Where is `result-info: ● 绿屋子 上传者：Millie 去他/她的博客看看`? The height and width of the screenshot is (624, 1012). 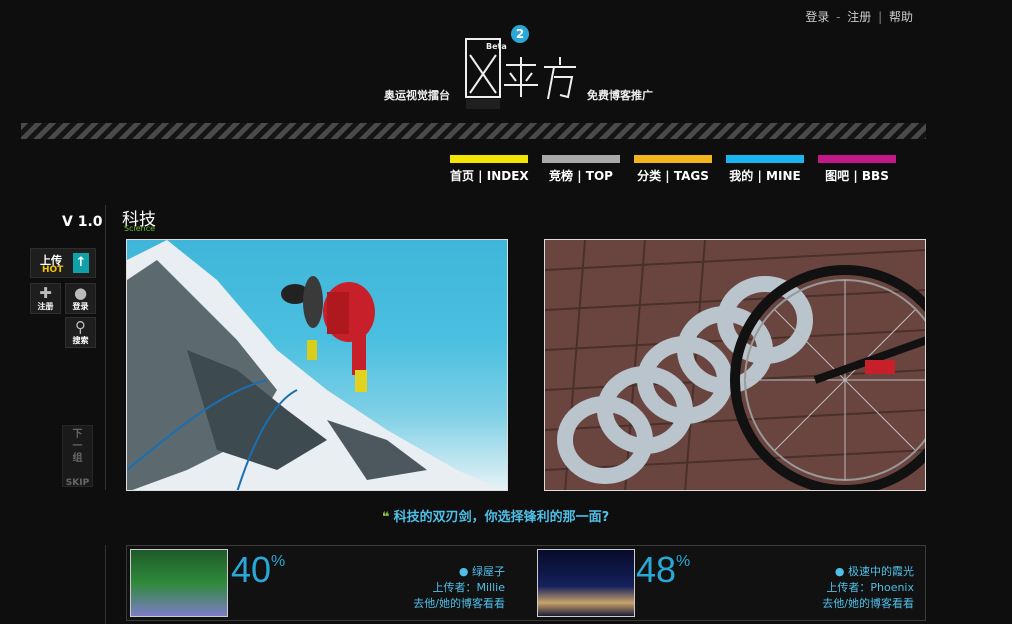 result-info: ● 绿屋子 上传者：Millie 去他/她的博客看看 is located at coordinates (459, 588).